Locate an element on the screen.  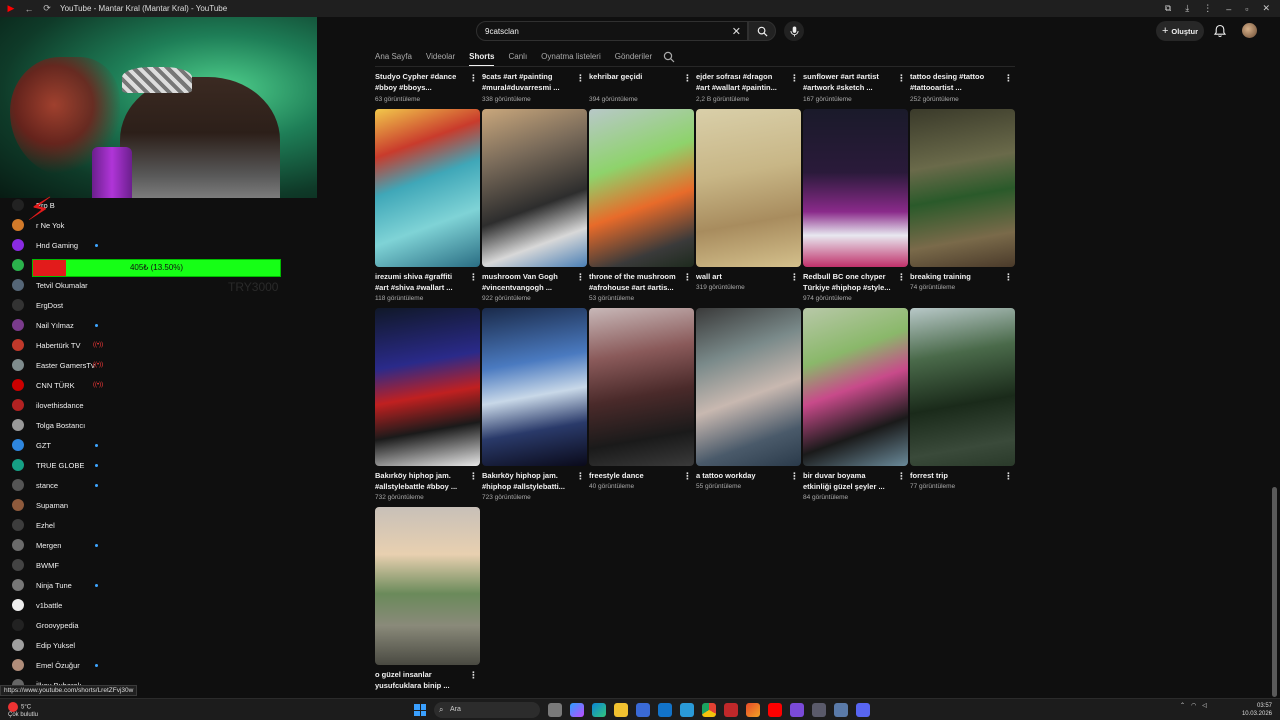
store-icon is located at coordinates (643, 710).